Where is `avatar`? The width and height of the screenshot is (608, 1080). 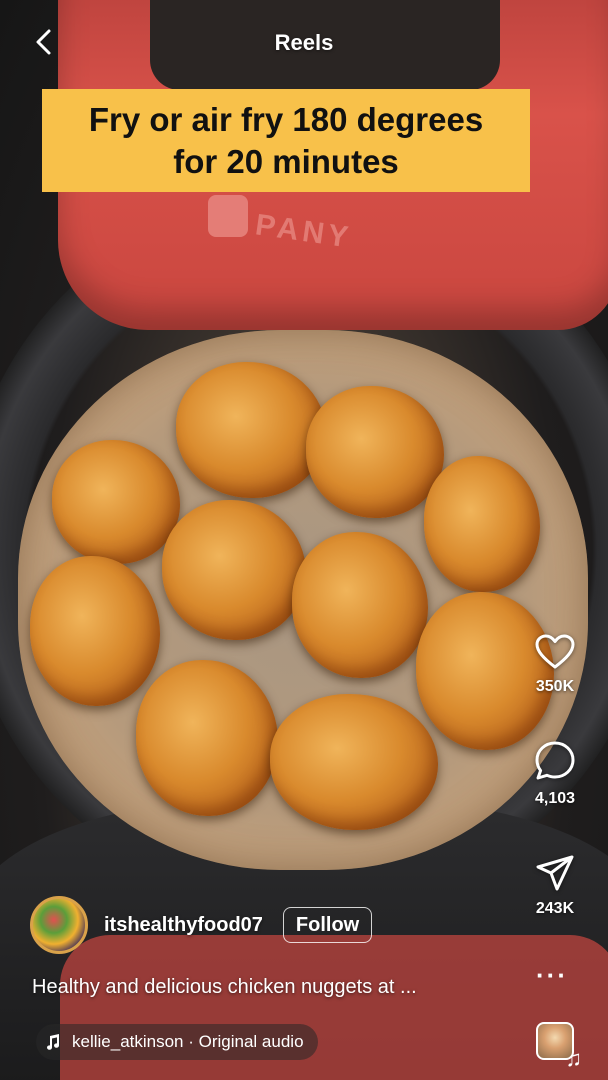 avatar is located at coordinates (59, 925).